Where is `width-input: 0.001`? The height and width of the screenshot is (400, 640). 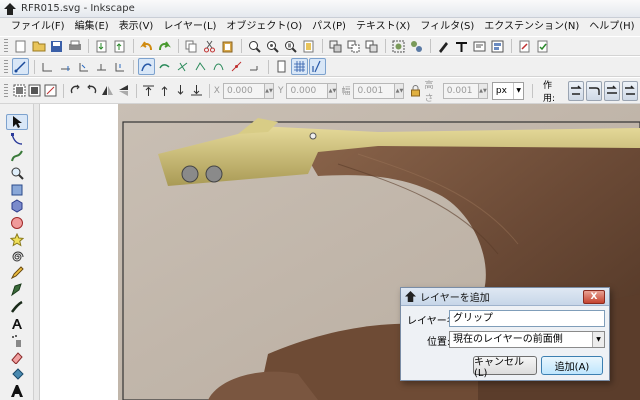
width-input: 0.001 is located at coordinates (374, 90).